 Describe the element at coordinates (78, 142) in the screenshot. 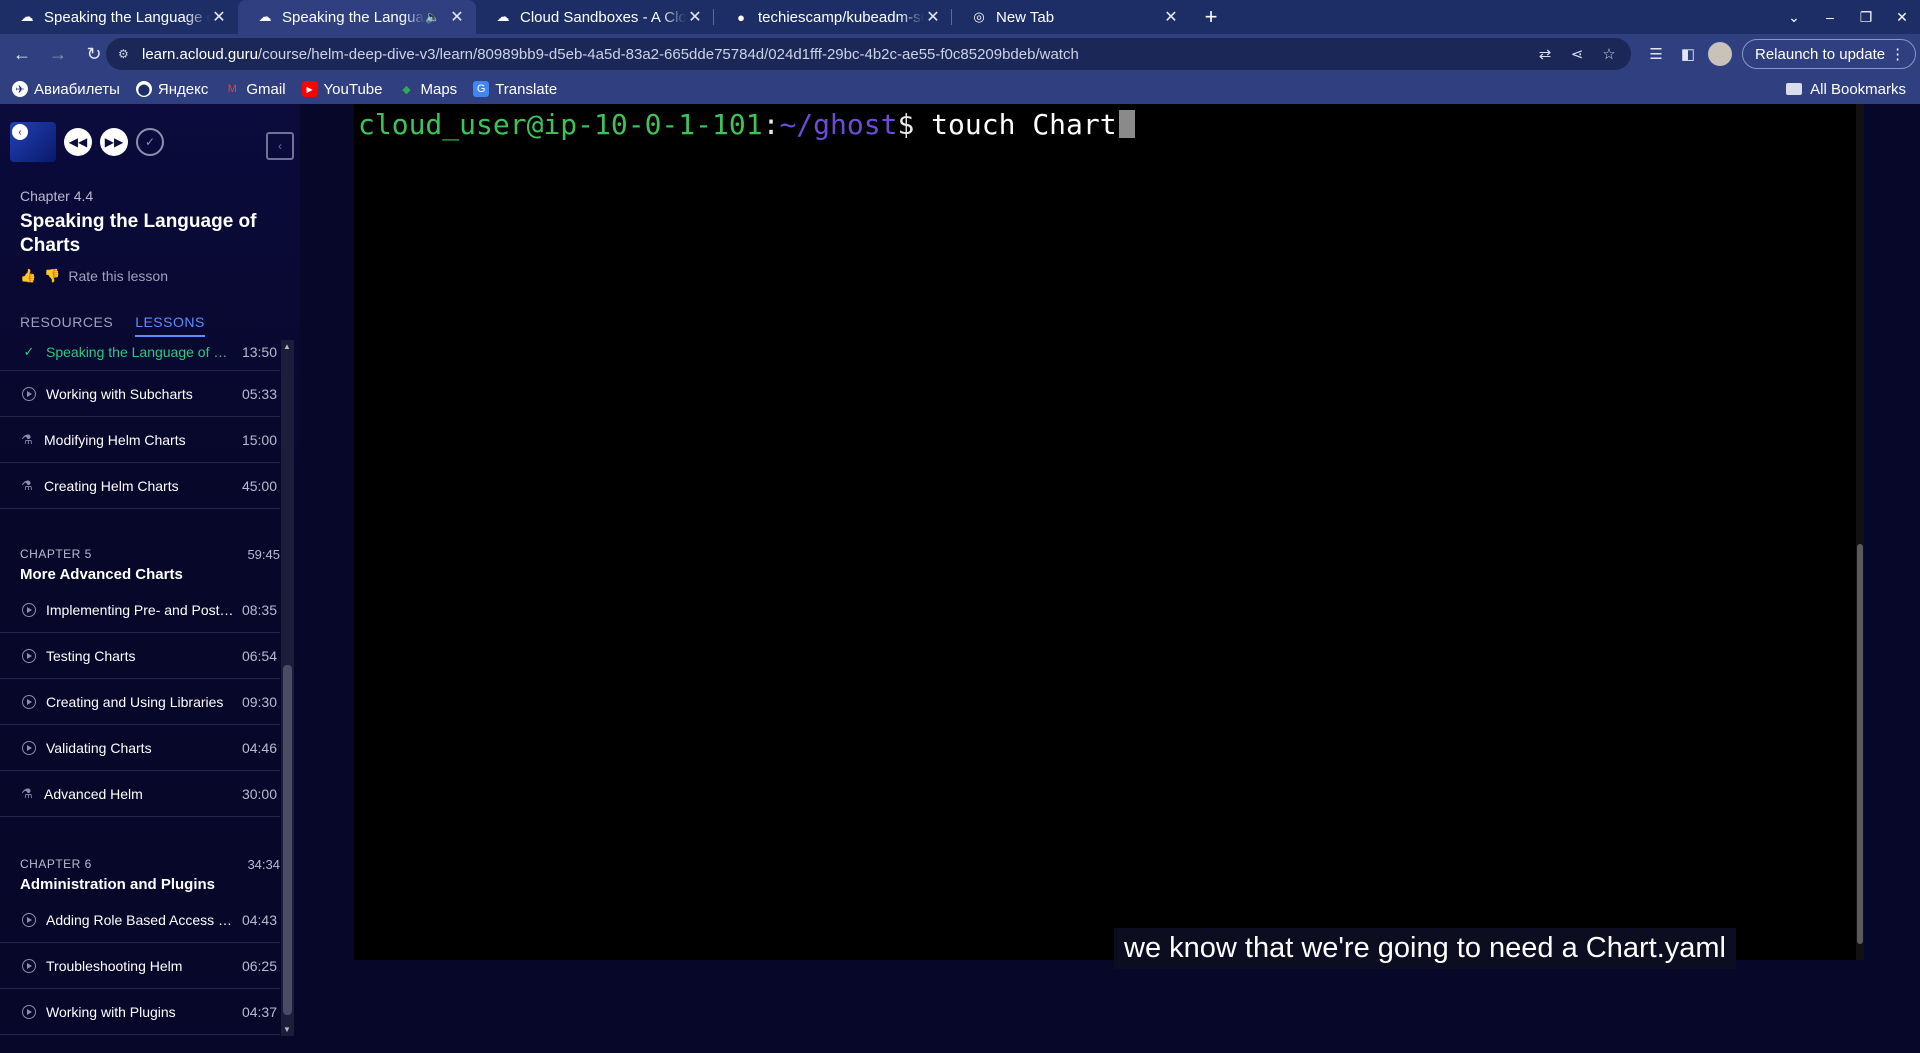

I see `previous-lesson-button: ◀◀` at that location.